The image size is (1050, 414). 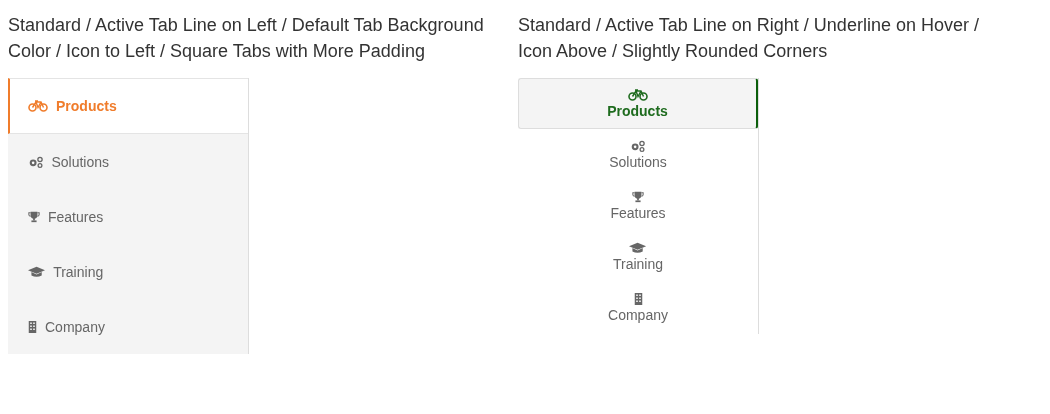 I want to click on section-title: Standard / Active Tab Line on Right / Underline on Hover / Icon Above / Slightly Rounded Corners, so click(x=749, y=38).